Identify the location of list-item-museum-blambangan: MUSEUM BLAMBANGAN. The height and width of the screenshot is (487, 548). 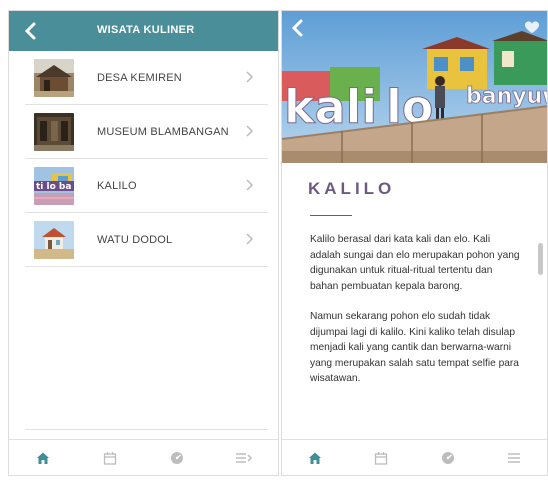
(146, 132).